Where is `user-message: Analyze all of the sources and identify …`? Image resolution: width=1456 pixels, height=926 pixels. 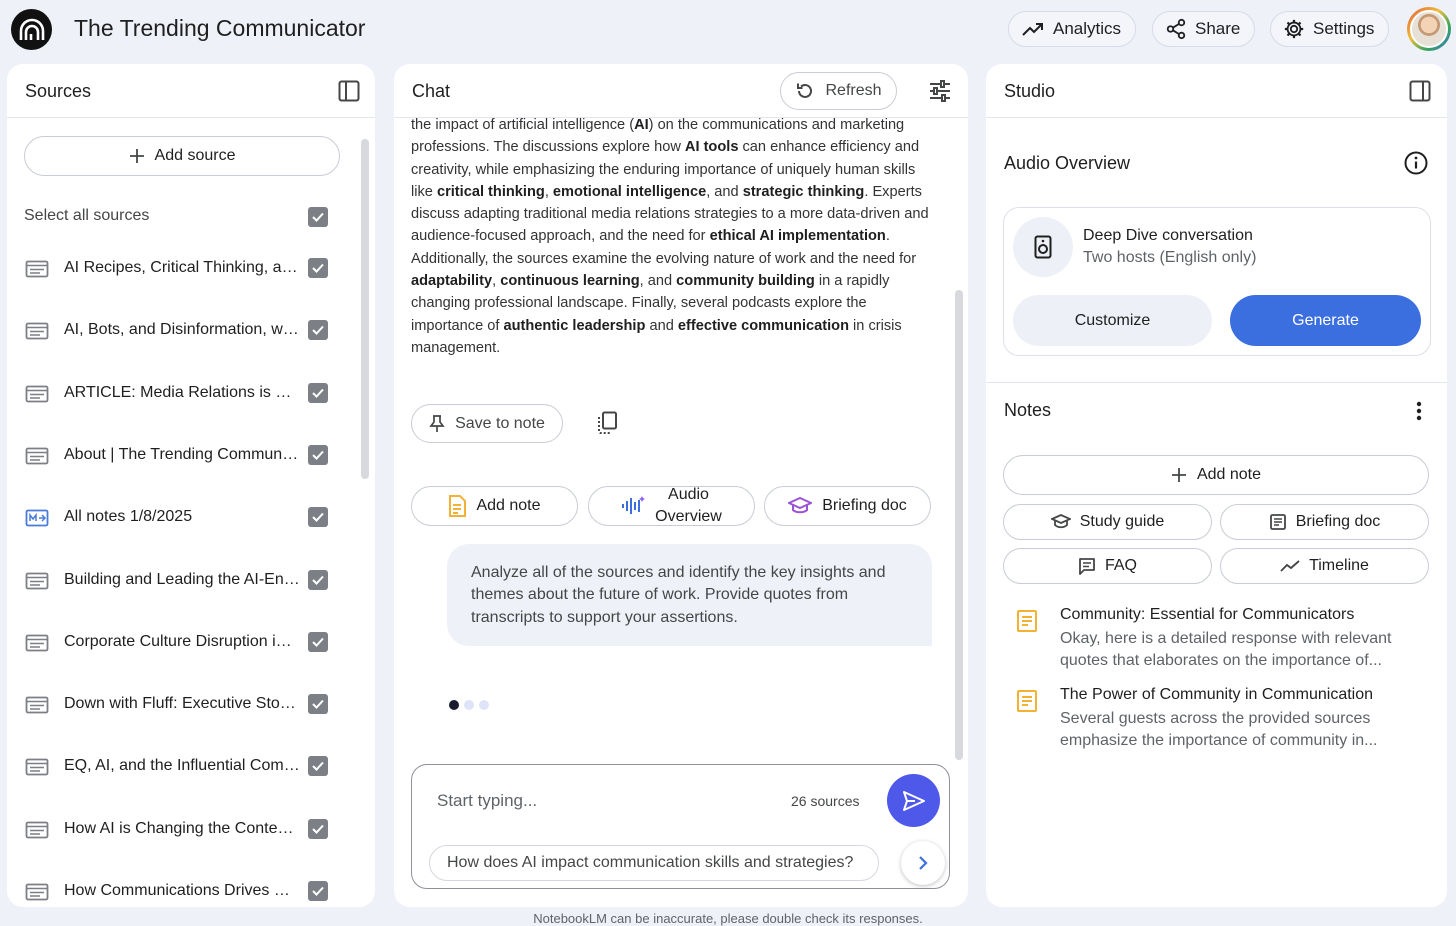 user-message: Analyze all of the sources and identify … is located at coordinates (689, 595).